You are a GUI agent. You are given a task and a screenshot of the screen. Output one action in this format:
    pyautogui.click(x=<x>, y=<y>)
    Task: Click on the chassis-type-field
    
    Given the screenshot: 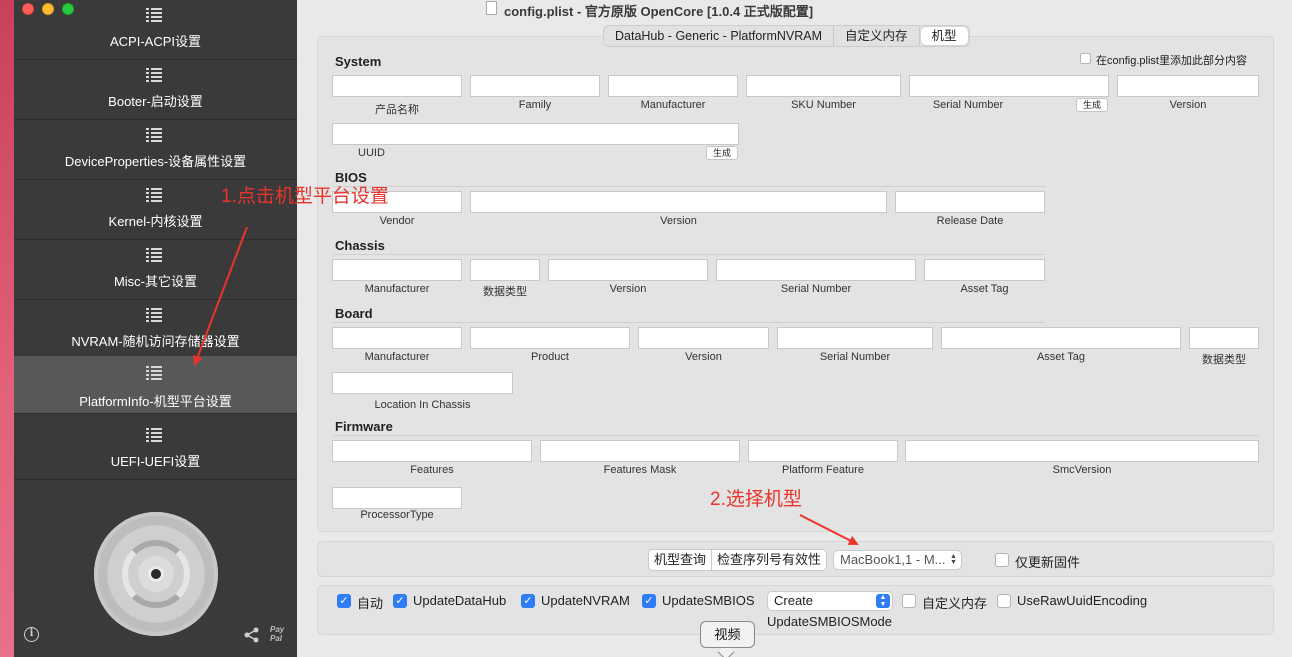 What is the action you would take?
    pyautogui.click(x=505, y=270)
    